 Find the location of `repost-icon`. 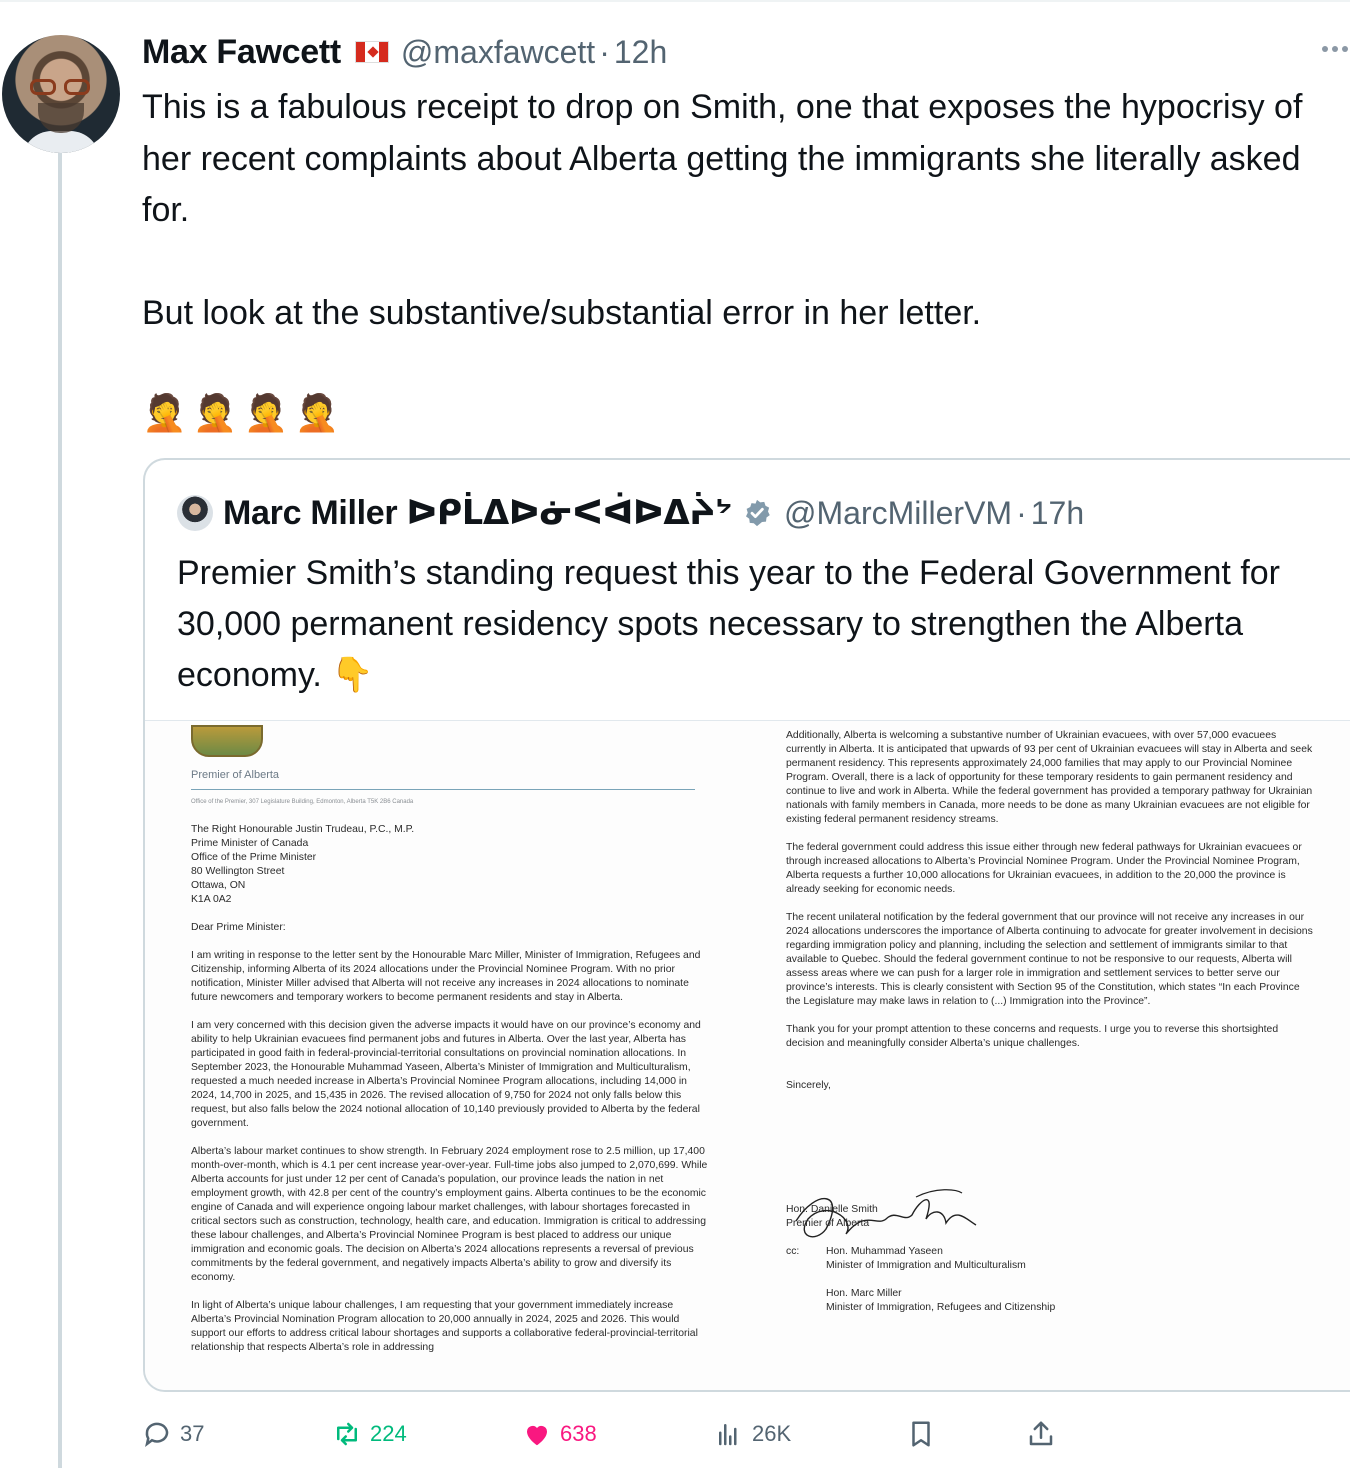

repost-icon is located at coordinates (347, 1434).